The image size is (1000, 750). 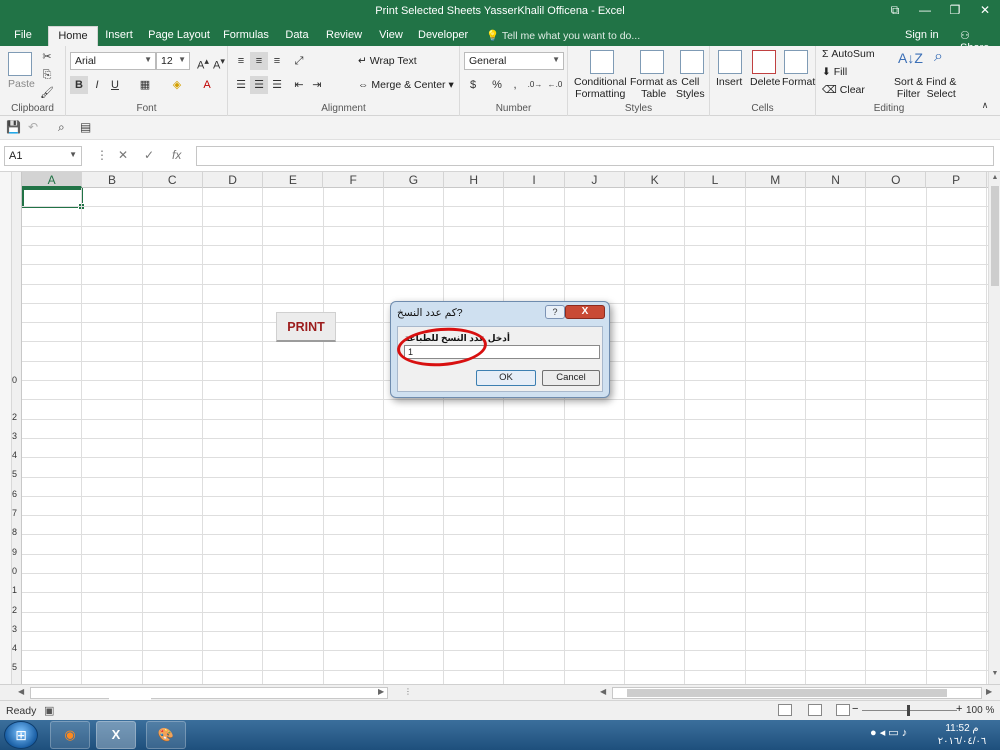 I want to click on font-size-select: 12 ▼, so click(x=173, y=61).